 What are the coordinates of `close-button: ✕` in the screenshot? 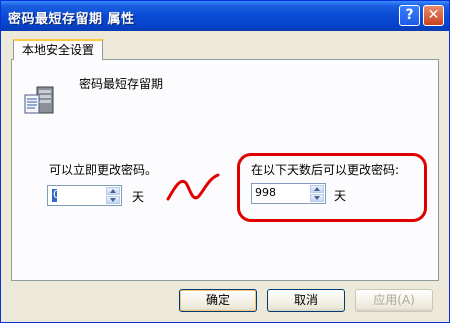 It's located at (433, 15).